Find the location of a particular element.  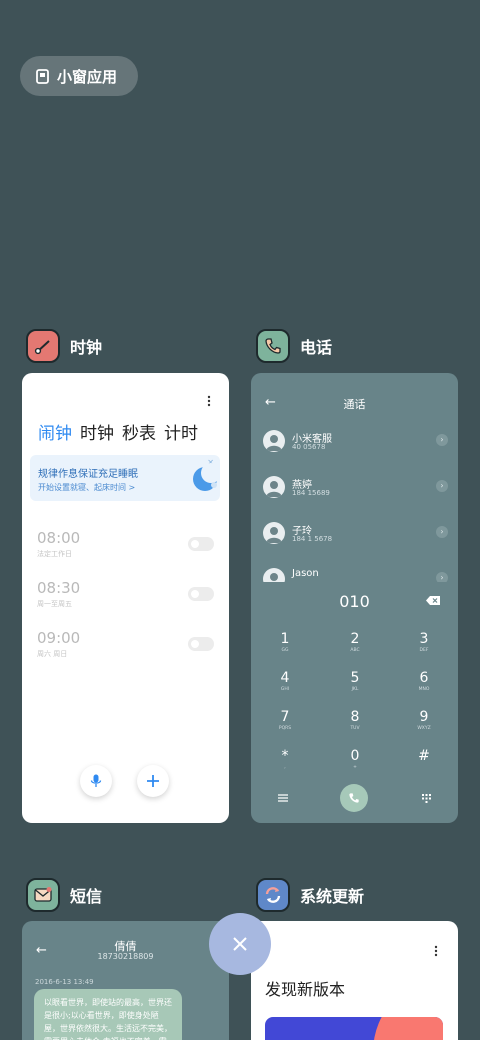

promo-subtitle: 开始设置就寝、起床时间 > is located at coordinates (87, 487).